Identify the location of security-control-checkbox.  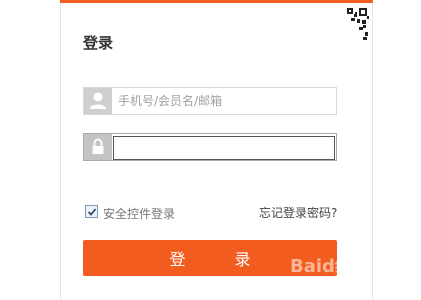
(91, 211).